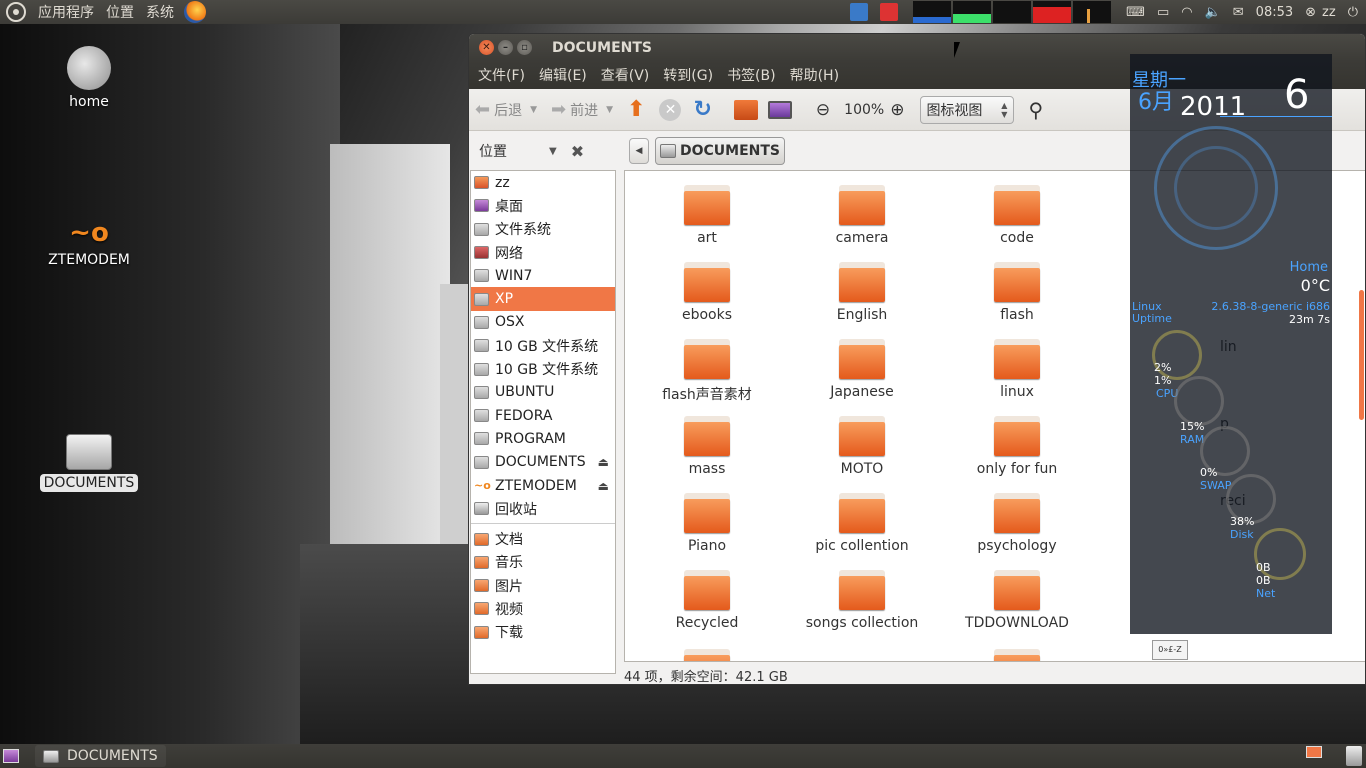 This screenshot has width=1366, height=768. Describe the element at coordinates (862, 238) in the screenshot. I see `folder-label: camera` at that location.